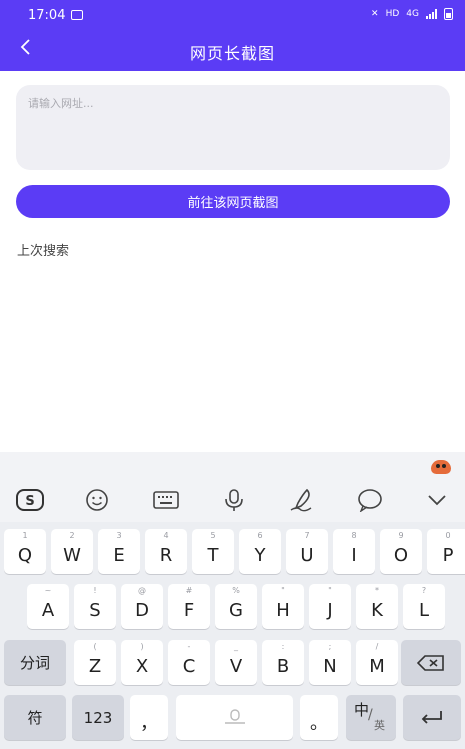 The image size is (465, 749). Describe the element at coordinates (330, 646) in the screenshot. I see `key-hint: ;` at that location.